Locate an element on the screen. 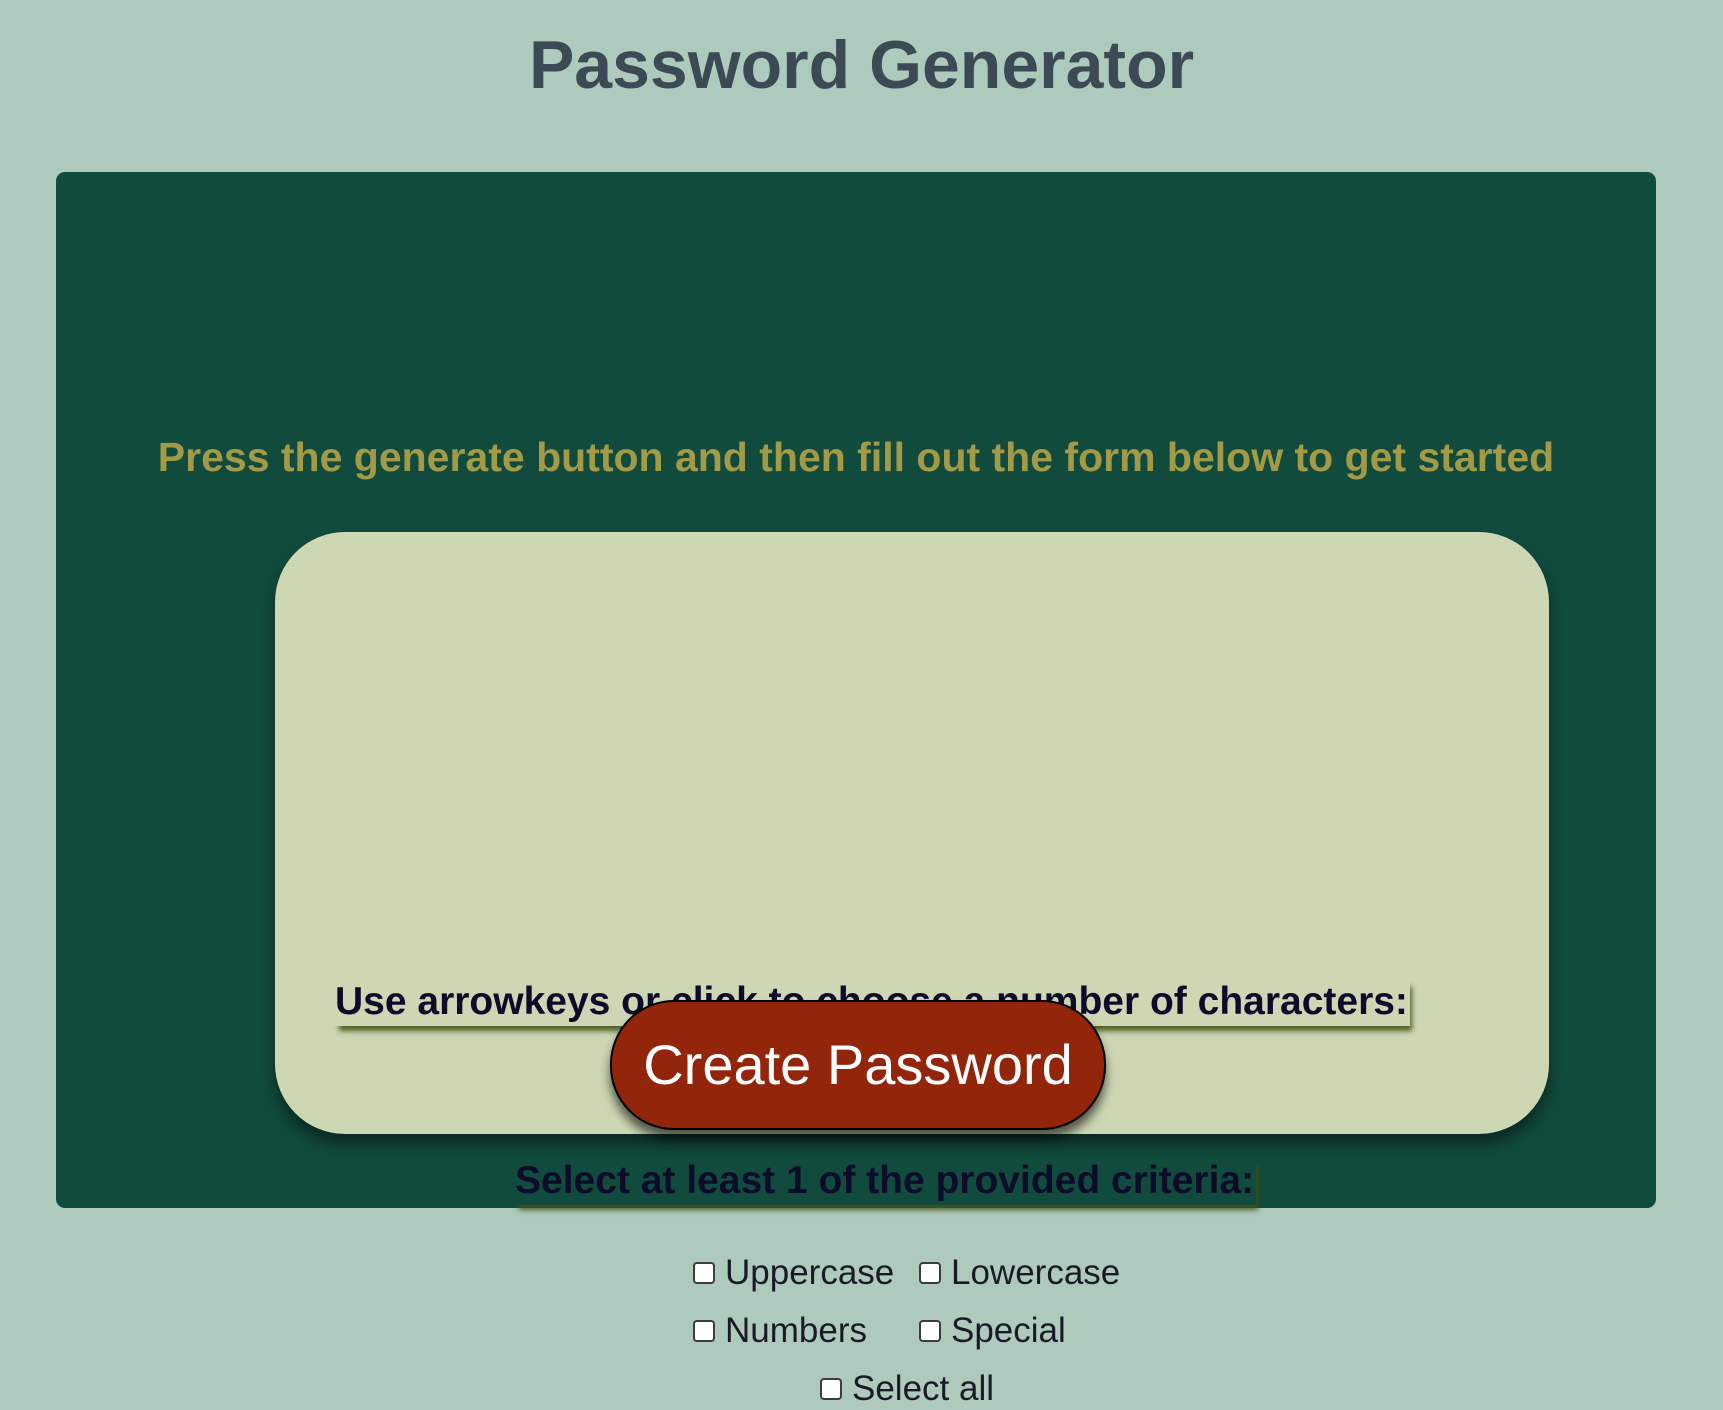  uppercase-label: Uppercase is located at coordinates (810, 1272).